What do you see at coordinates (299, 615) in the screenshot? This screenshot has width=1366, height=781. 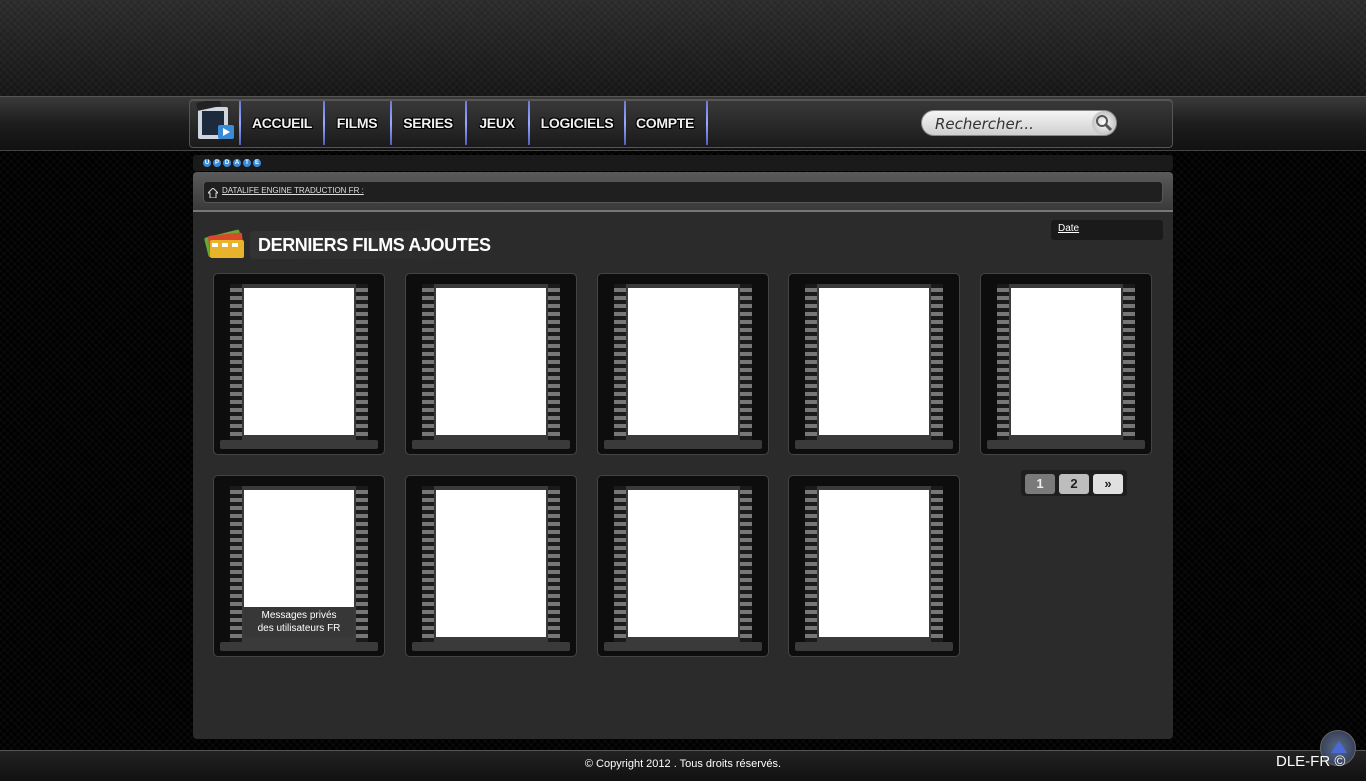 I see `caption-line: Messages privés` at bounding box center [299, 615].